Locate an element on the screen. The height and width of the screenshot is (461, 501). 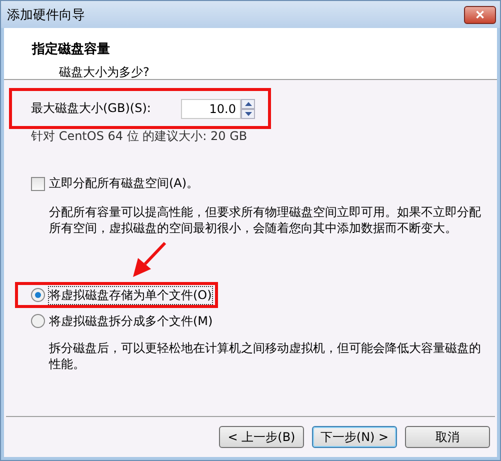
split-description: 拆分磁盘后，可以更轻松地在计算机之间移动虚拟机，但可能会降低大容量磁盘的性能。 is located at coordinates (265, 356).